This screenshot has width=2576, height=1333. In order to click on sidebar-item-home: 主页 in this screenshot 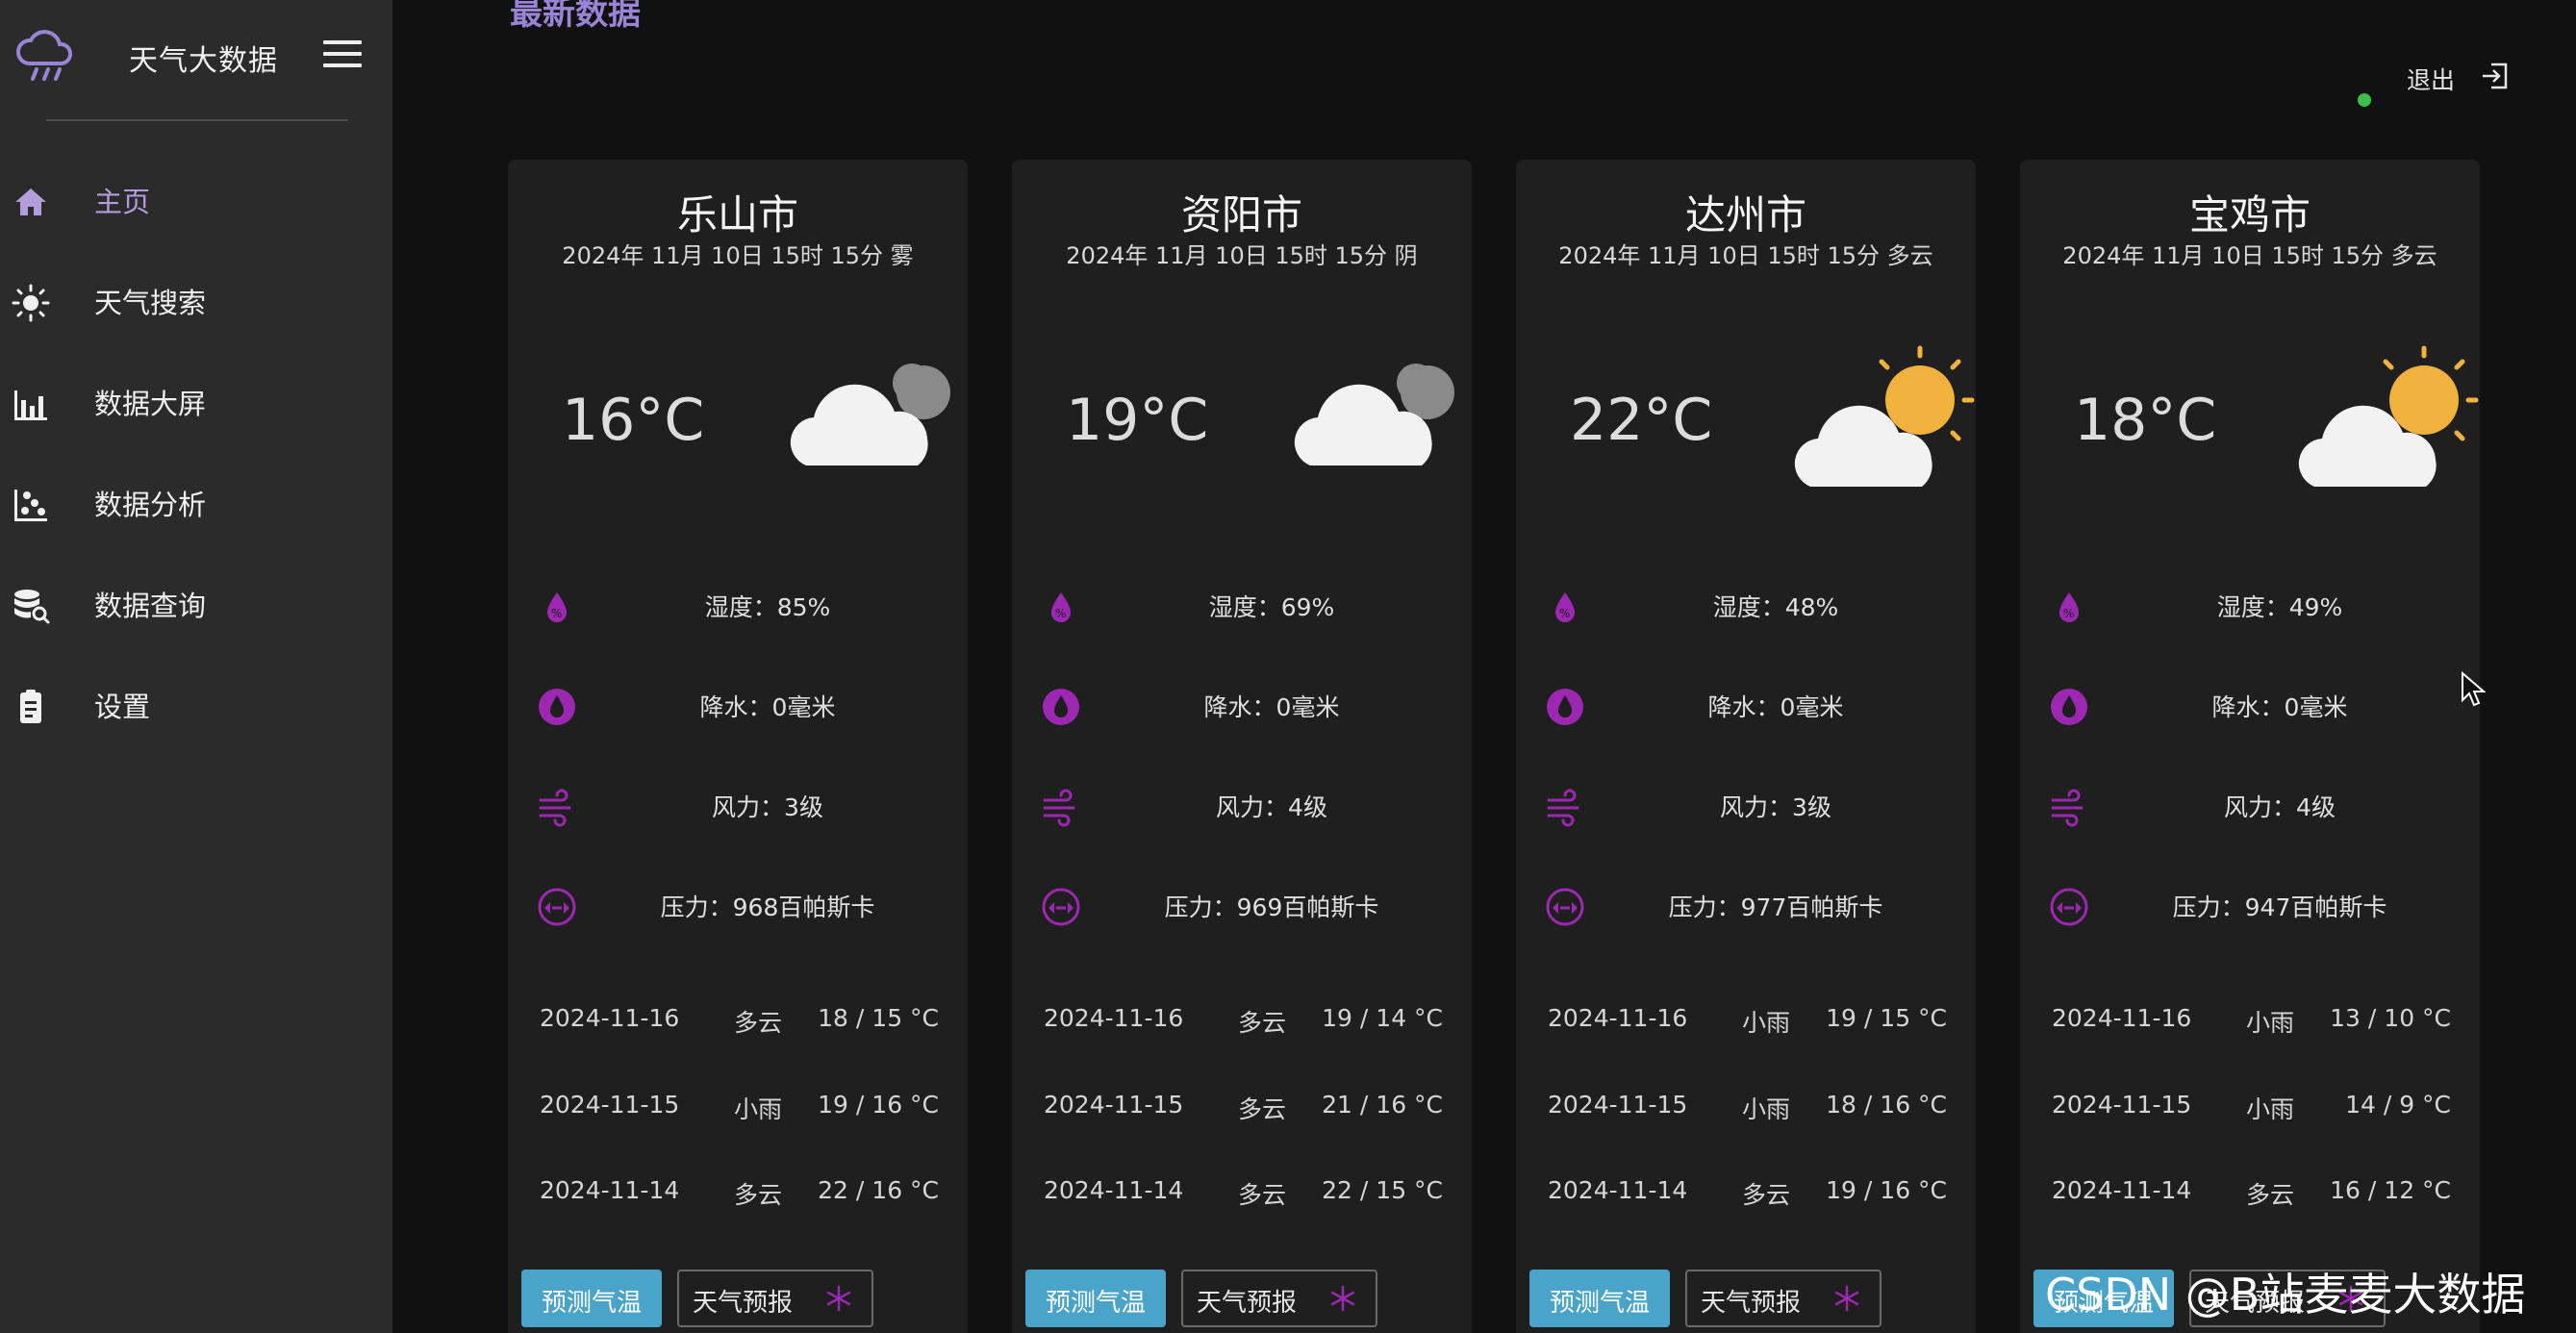, I will do `click(196, 213)`.